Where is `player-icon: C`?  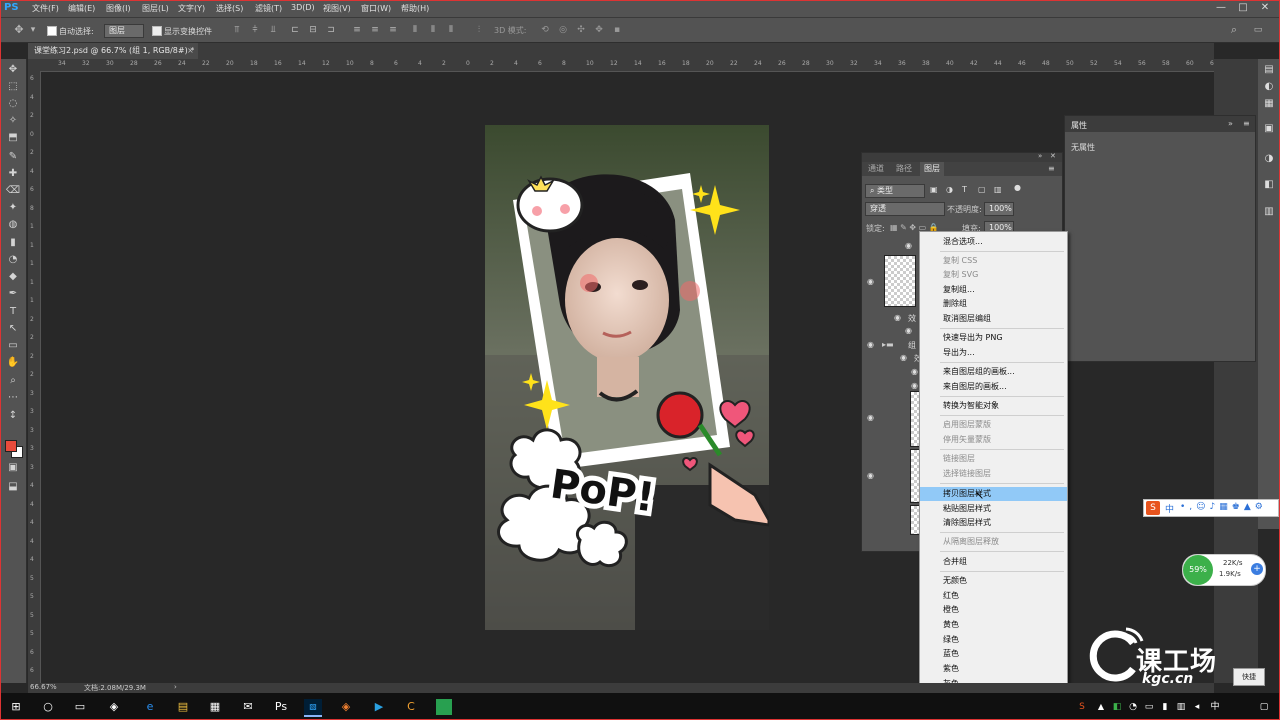 player-icon: C is located at coordinates (411, 707).